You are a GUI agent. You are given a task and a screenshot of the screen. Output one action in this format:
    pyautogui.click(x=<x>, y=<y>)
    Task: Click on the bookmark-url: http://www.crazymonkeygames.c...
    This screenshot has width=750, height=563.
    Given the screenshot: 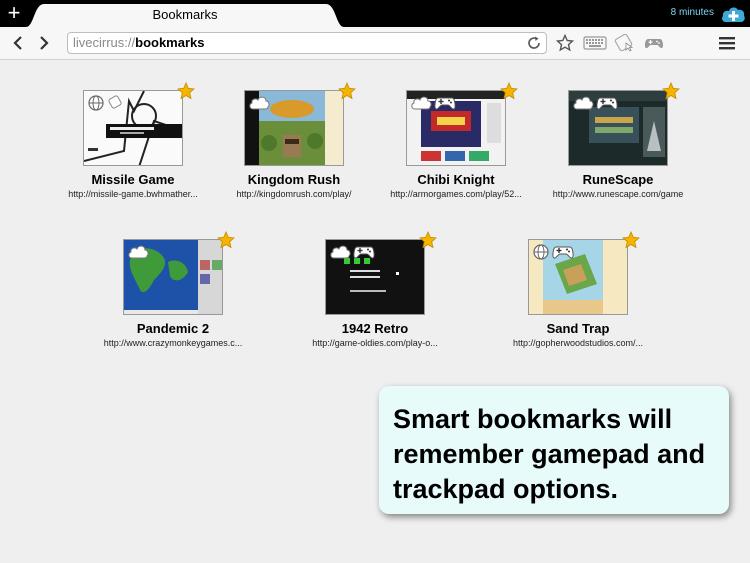 What is the action you would take?
    pyautogui.click(x=173, y=343)
    